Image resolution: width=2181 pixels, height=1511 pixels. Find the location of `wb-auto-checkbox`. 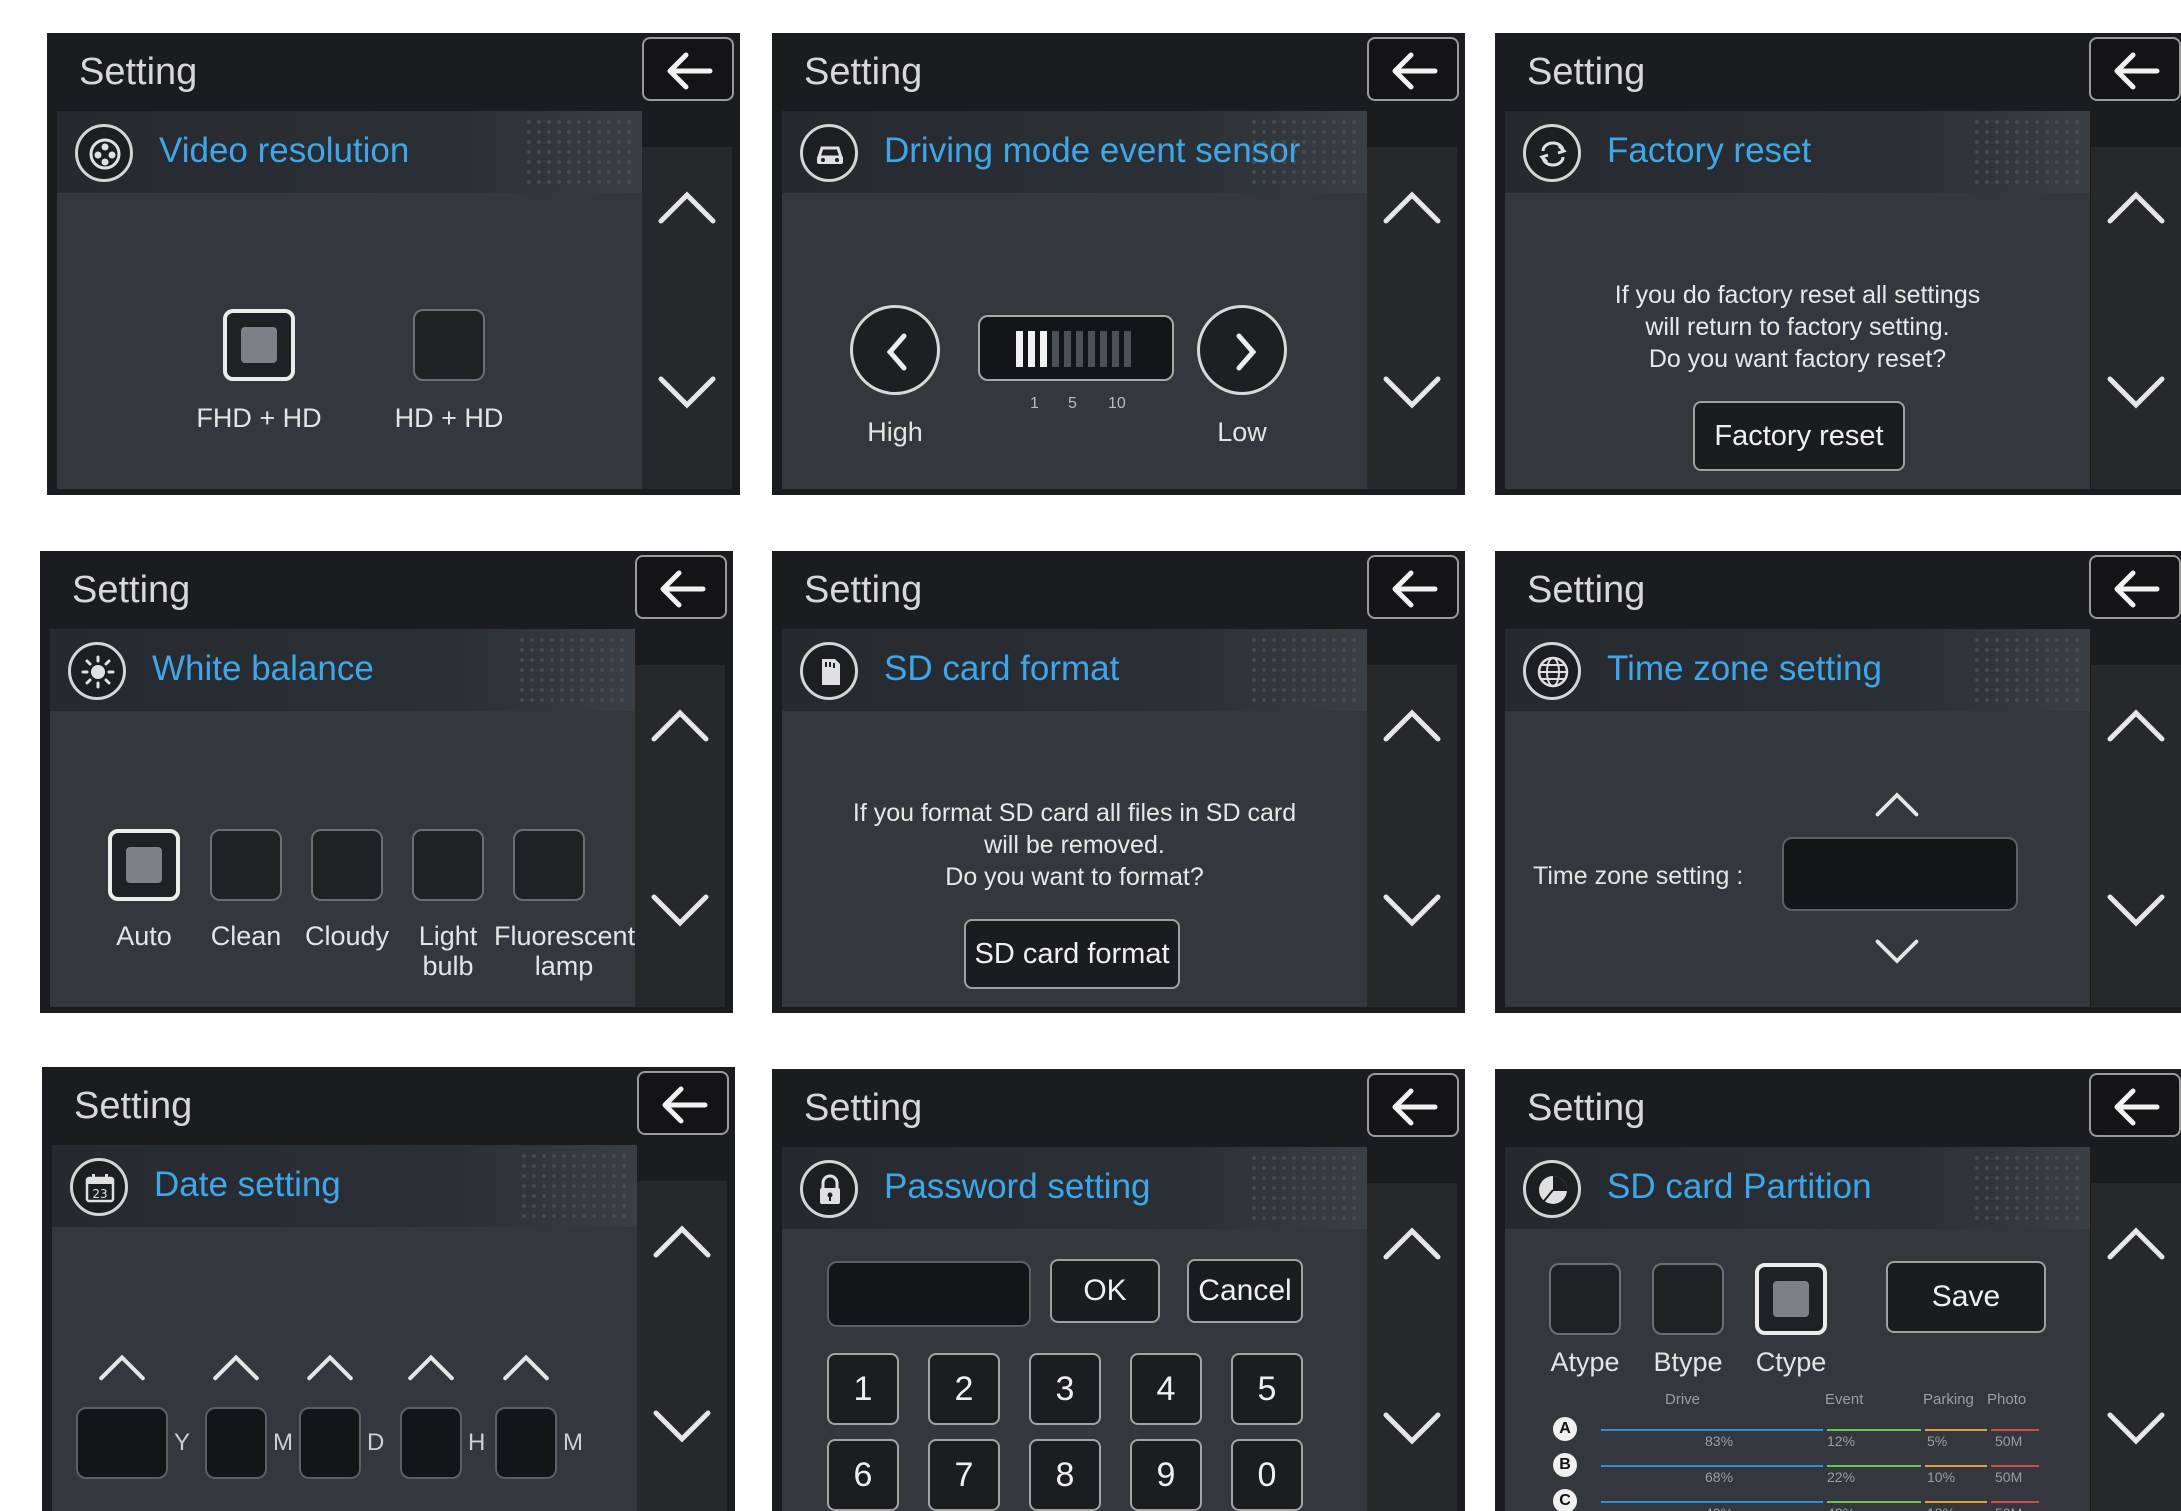

wb-auto-checkbox is located at coordinates (144, 865).